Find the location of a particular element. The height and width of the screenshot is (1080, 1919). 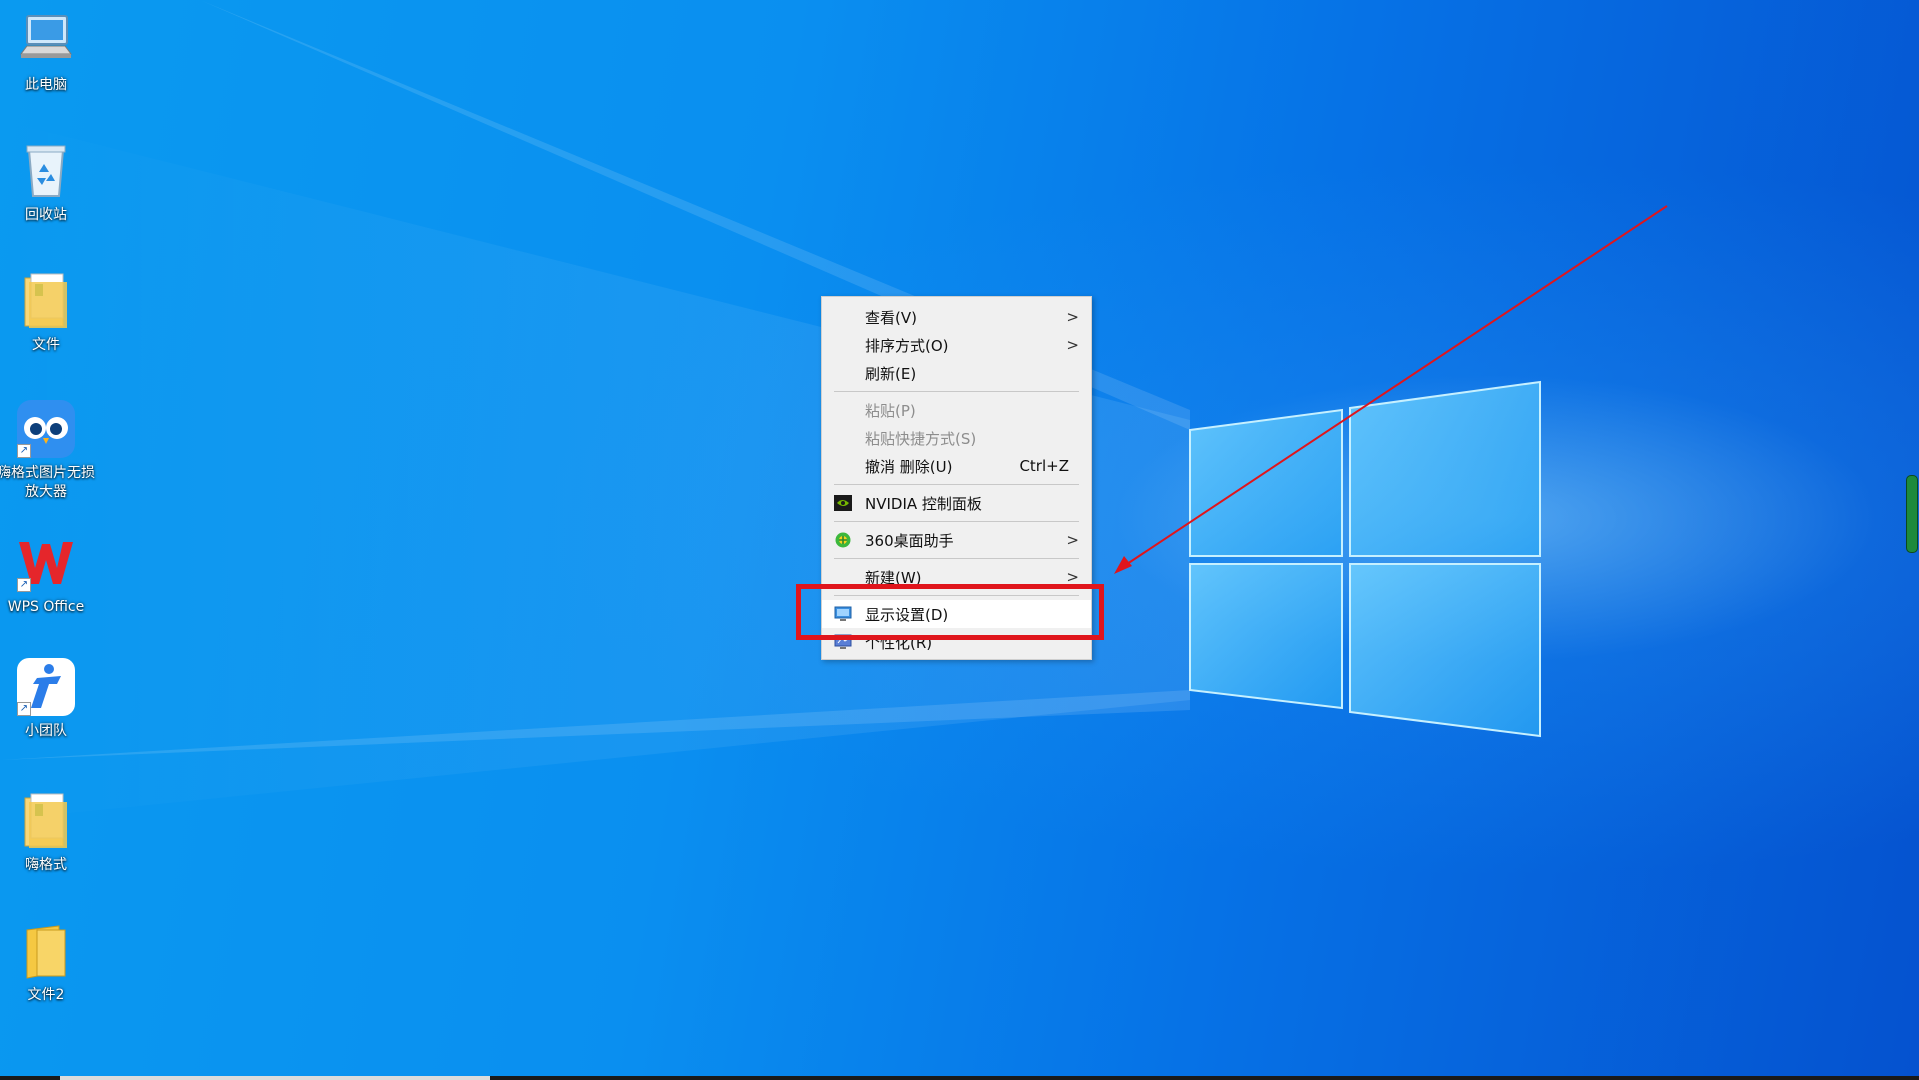

desktop-icon-owl-app: ↗ 嗨格式图片无损放大器 is located at coordinates (47, 450).